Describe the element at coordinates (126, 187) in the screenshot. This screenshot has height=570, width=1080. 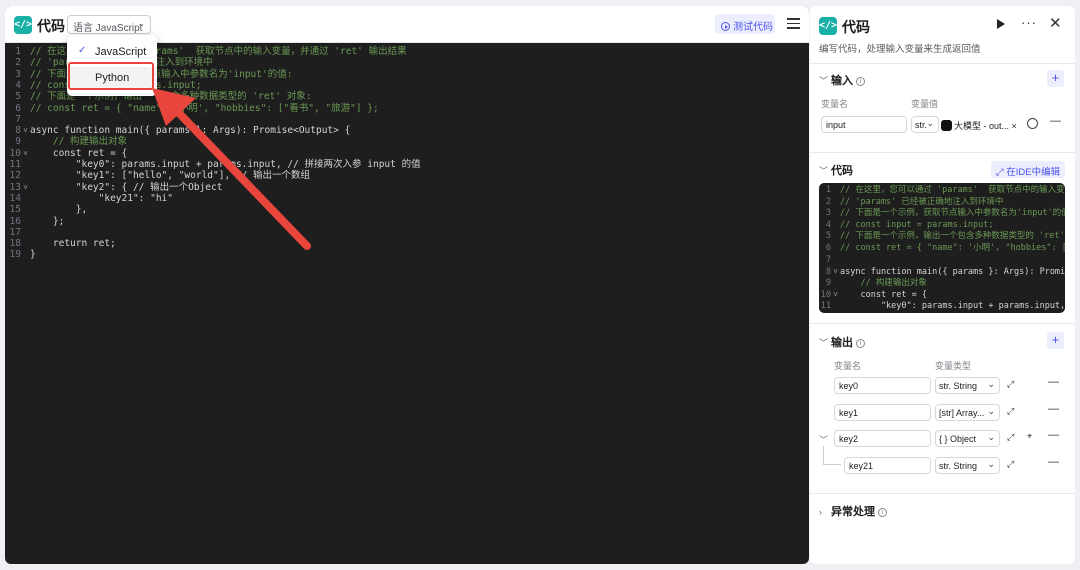
I see `code-text: "key2": { // 输出一个Object` at that location.